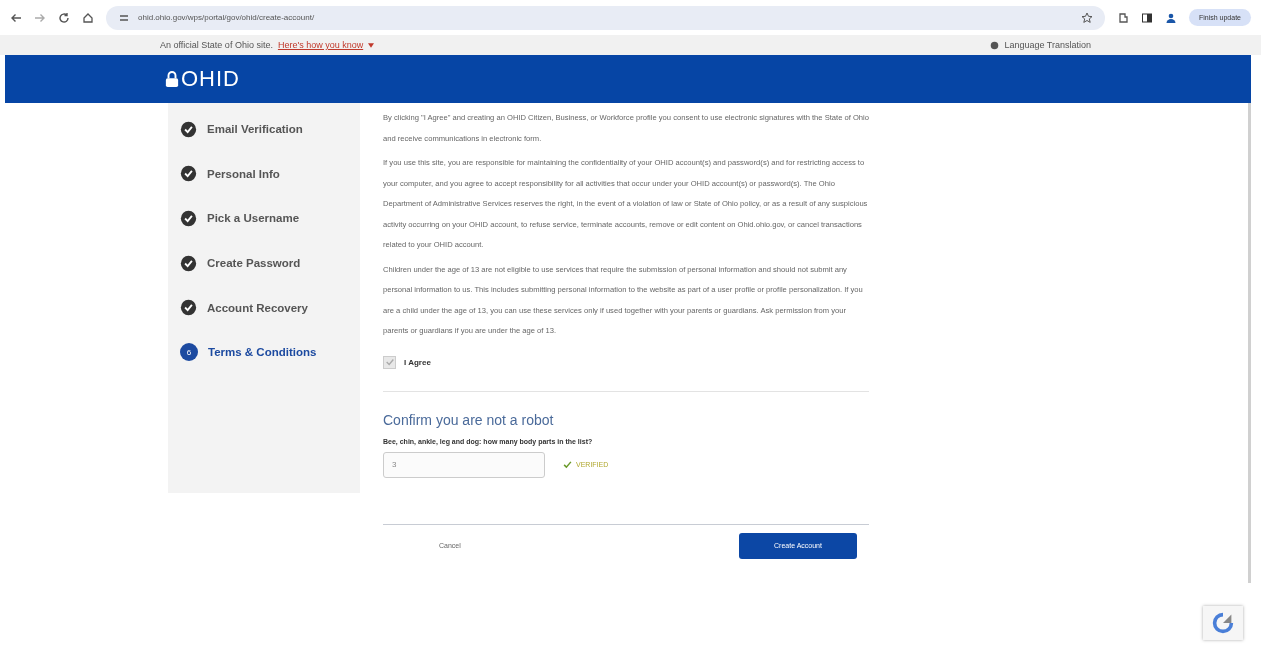 This screenshot has width=1261, height=646. What do you see at coordinates (1249, 343) in the screenshot?
I see `scrollbar` at bounding box center [1249, 343].